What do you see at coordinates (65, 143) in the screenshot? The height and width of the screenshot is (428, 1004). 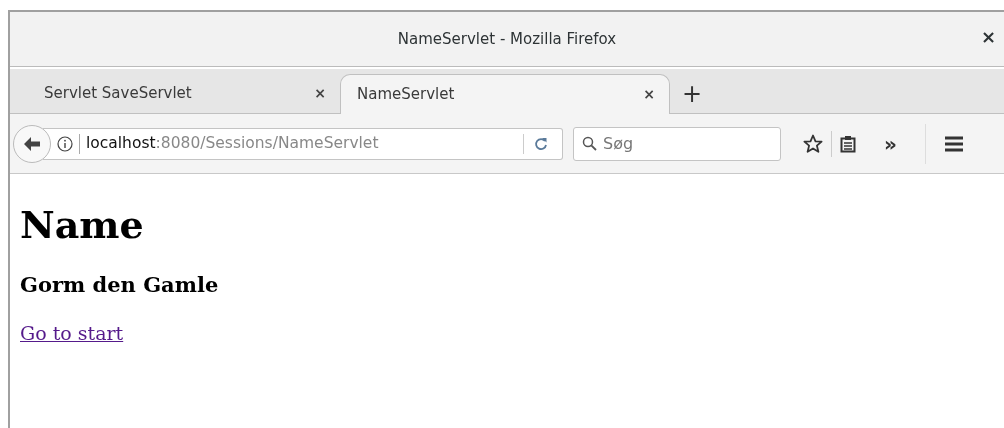 I see `info-icon` at bounding box center [65, 143].